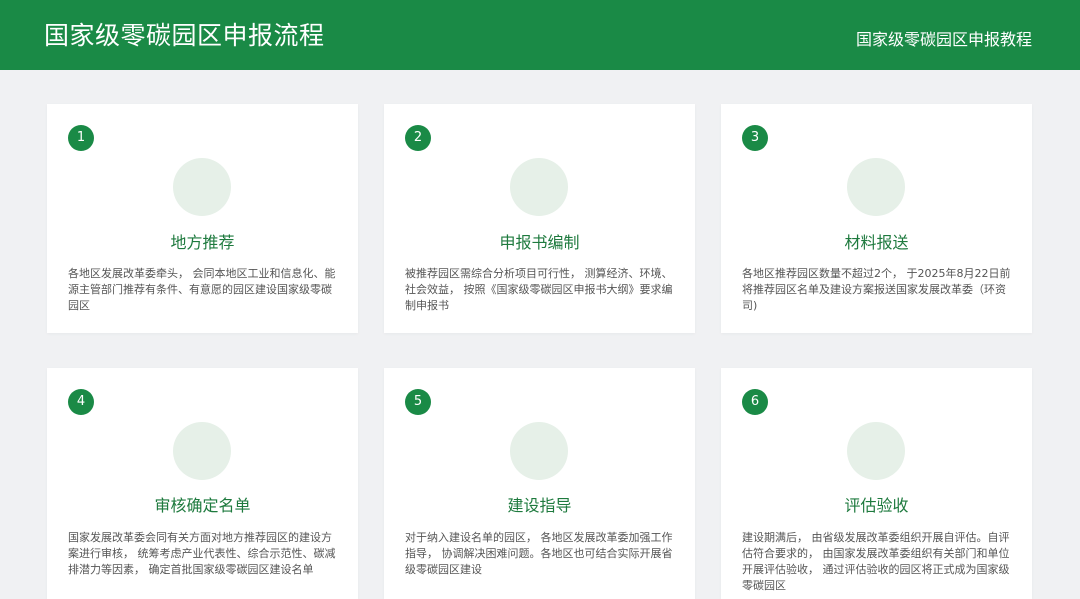  What do you see at coordinates (202, 242) in the screenshot?
I see `step-title: 地方推荐` at bounding box center [202, 242].